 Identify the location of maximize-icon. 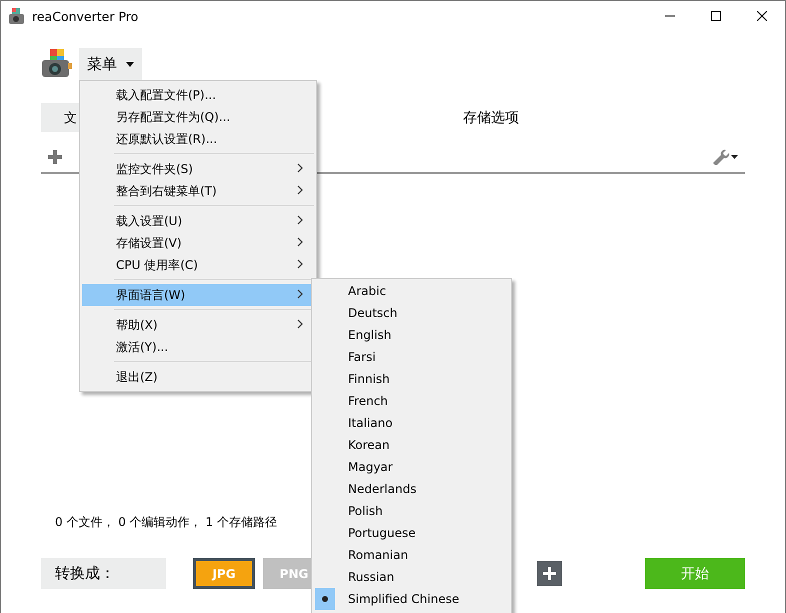
(716, 16).